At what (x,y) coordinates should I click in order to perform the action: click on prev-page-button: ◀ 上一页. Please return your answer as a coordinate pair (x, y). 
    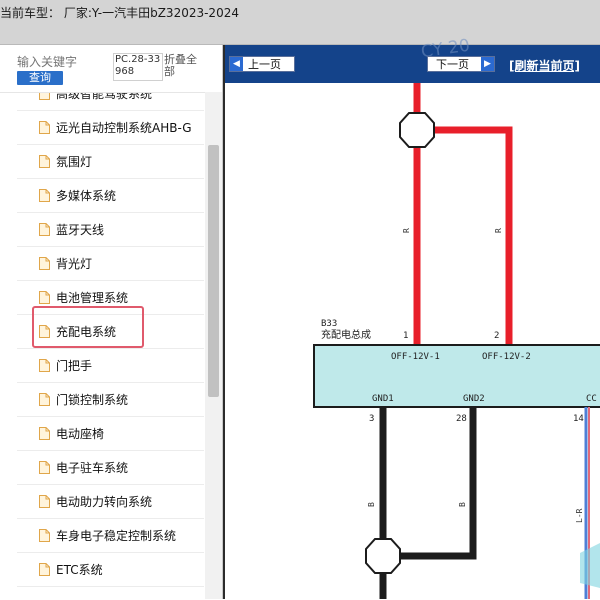
    Looking at the image, I should click on (262, 64).